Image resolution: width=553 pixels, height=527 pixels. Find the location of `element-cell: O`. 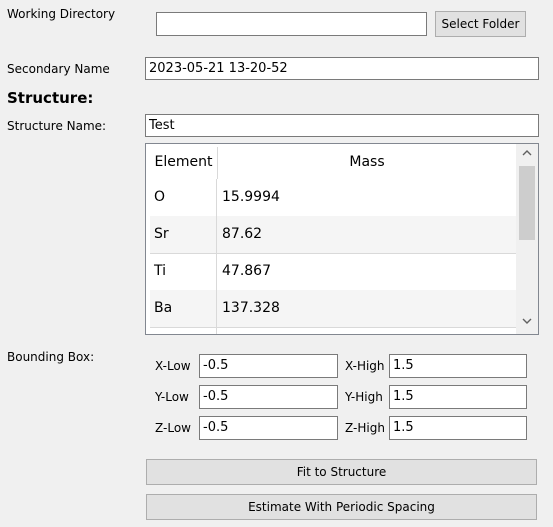

element-cell: O is located at coordinates (183, 197).